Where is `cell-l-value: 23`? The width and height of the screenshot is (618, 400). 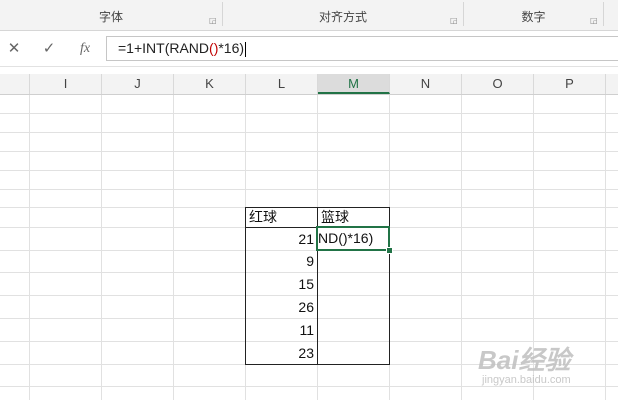
cell-l-value: 23 is located at coordinates (281, 353).